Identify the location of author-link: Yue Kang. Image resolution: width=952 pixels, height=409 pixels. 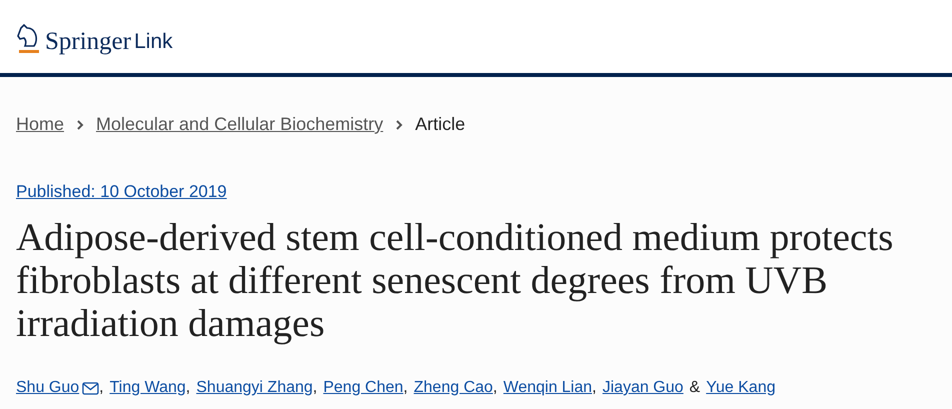
(741, 388).